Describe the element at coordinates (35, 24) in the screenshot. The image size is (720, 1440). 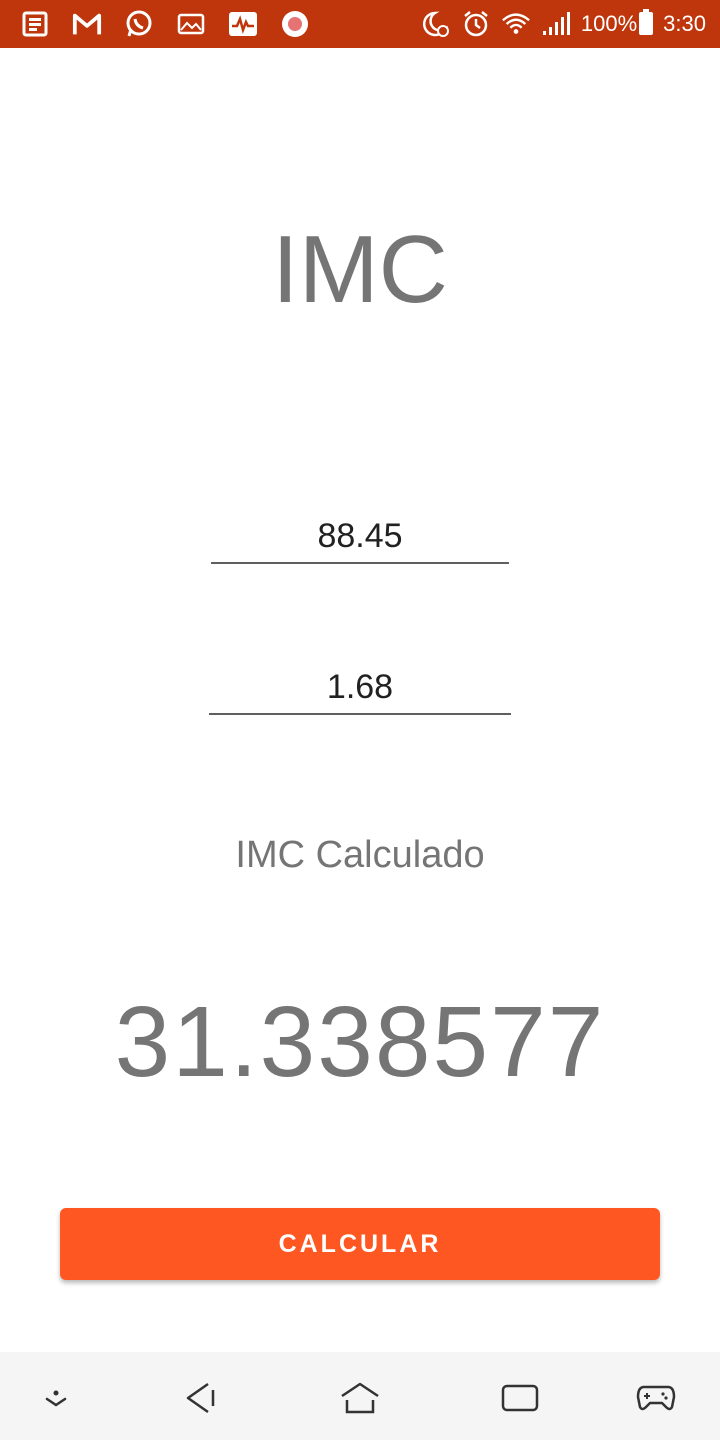
I see `news-icon` at that location.